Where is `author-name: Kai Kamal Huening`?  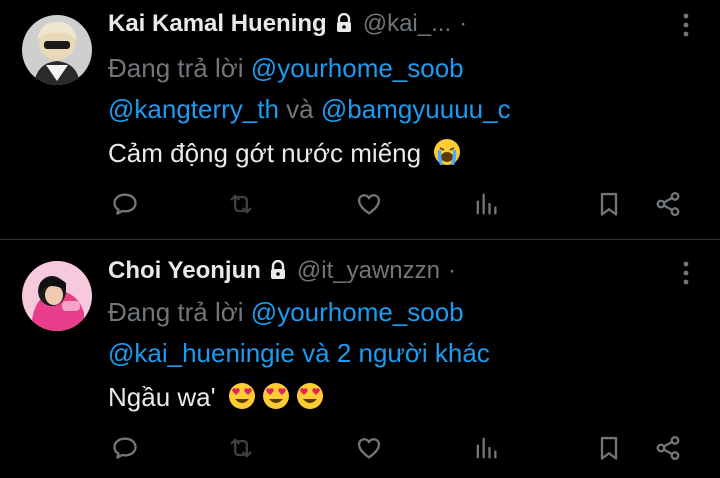 author-name: Kai Kamal Huening is located at coordinates (217, 24).